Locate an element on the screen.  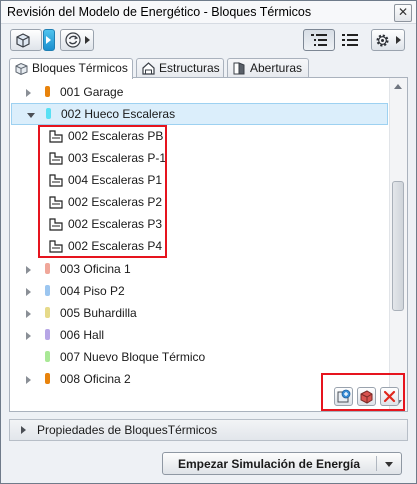
tab-label: Estructuras is located at coordinates (189, 68).